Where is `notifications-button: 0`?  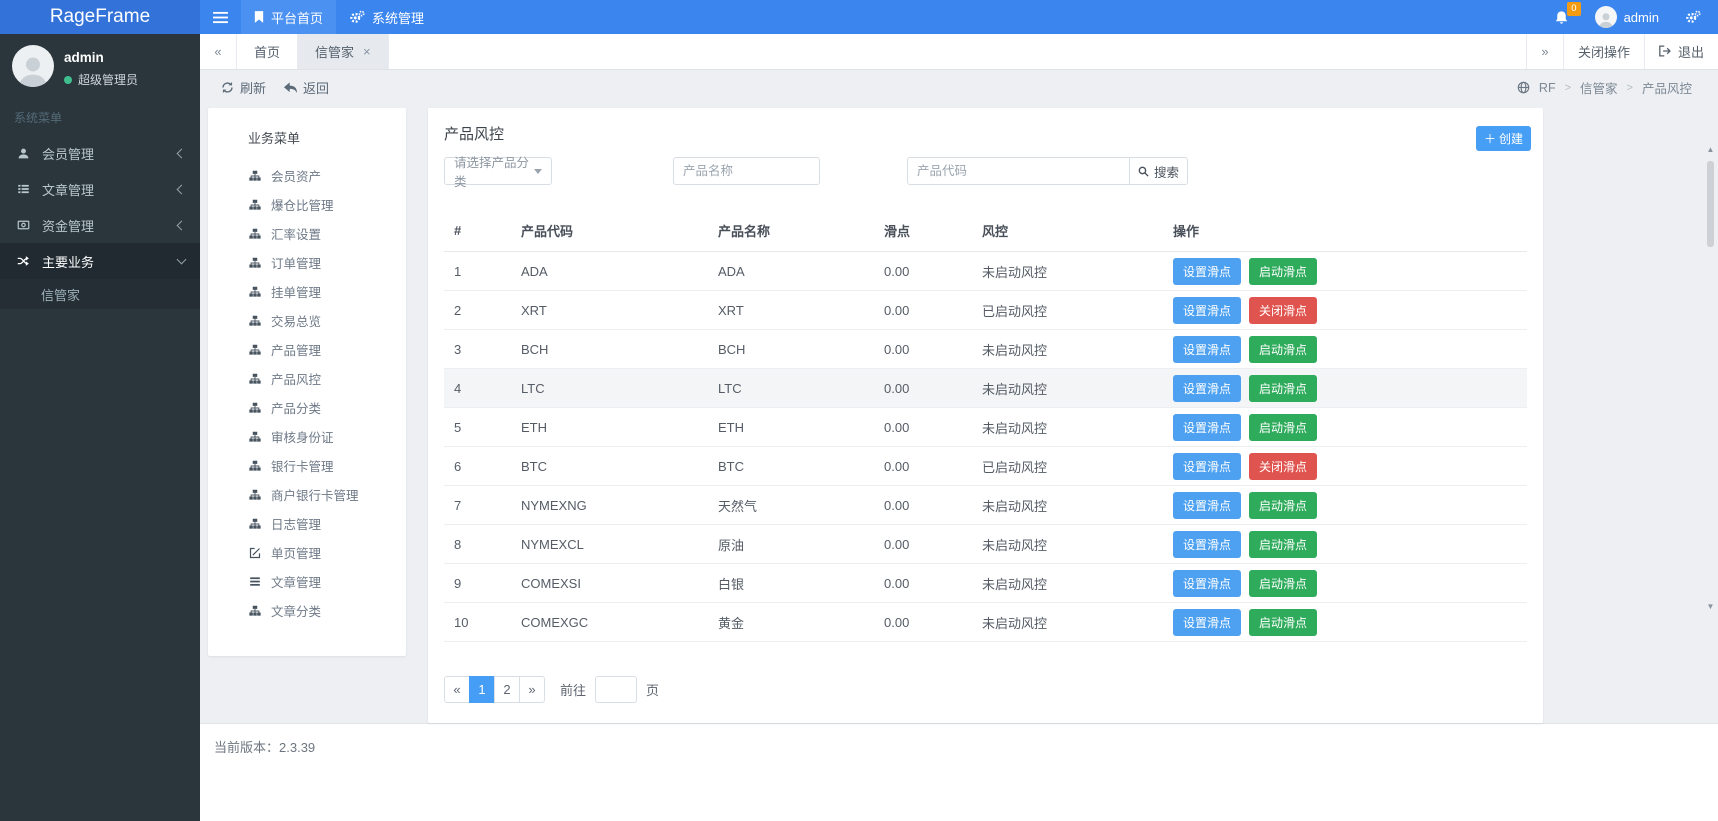 notifications-button: 0 is located at coordinates (1561, 17).